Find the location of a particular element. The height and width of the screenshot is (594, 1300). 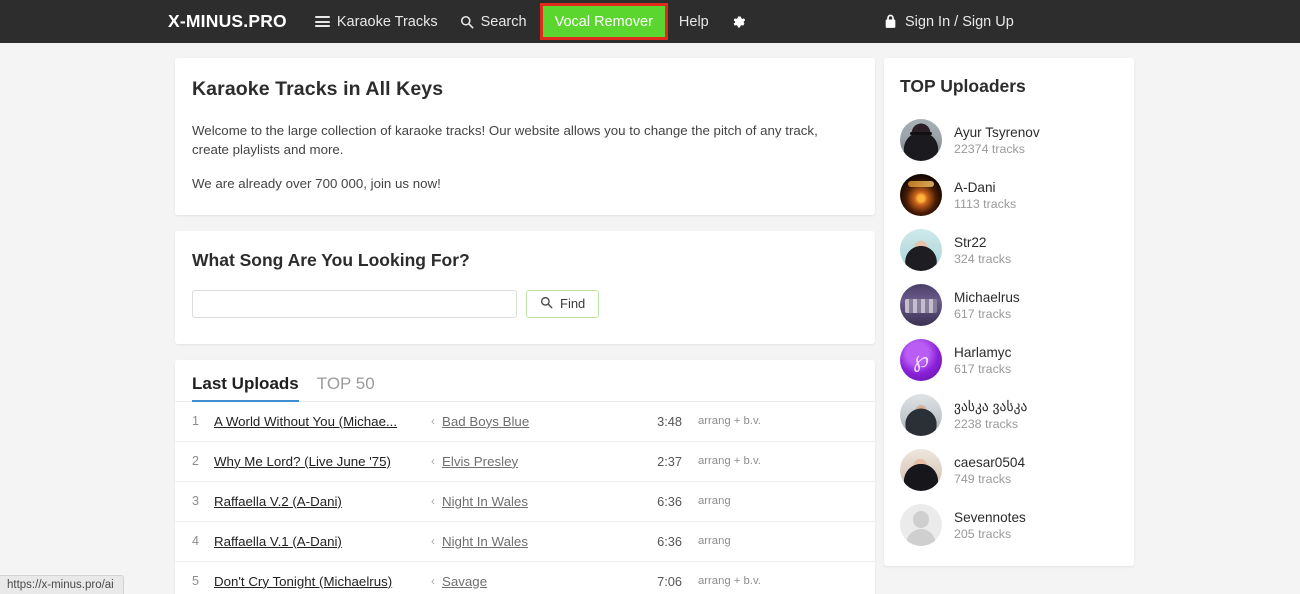

uploader-name: Ayur Tsyrenov is located at coordinates (997, 132).